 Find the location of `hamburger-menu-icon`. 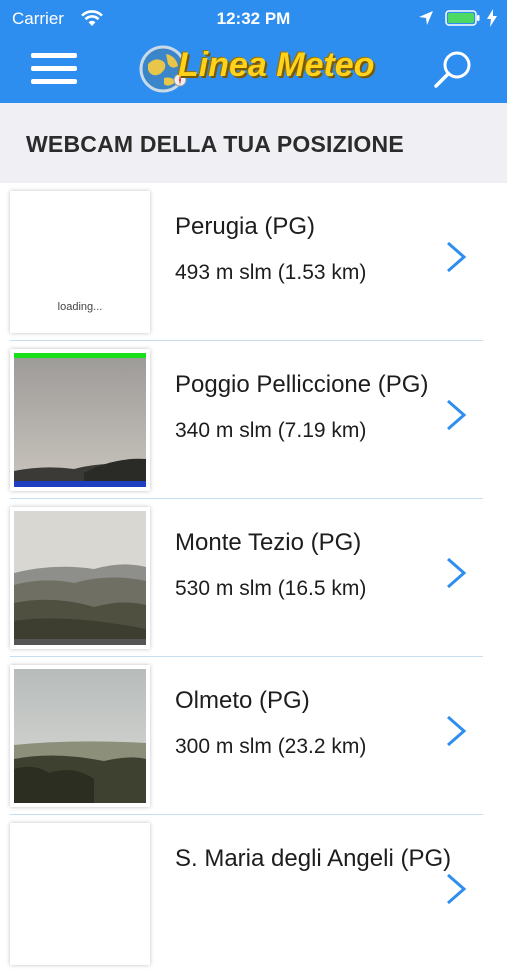

hamburger-menu-icon is located at coordinates (54, 55).